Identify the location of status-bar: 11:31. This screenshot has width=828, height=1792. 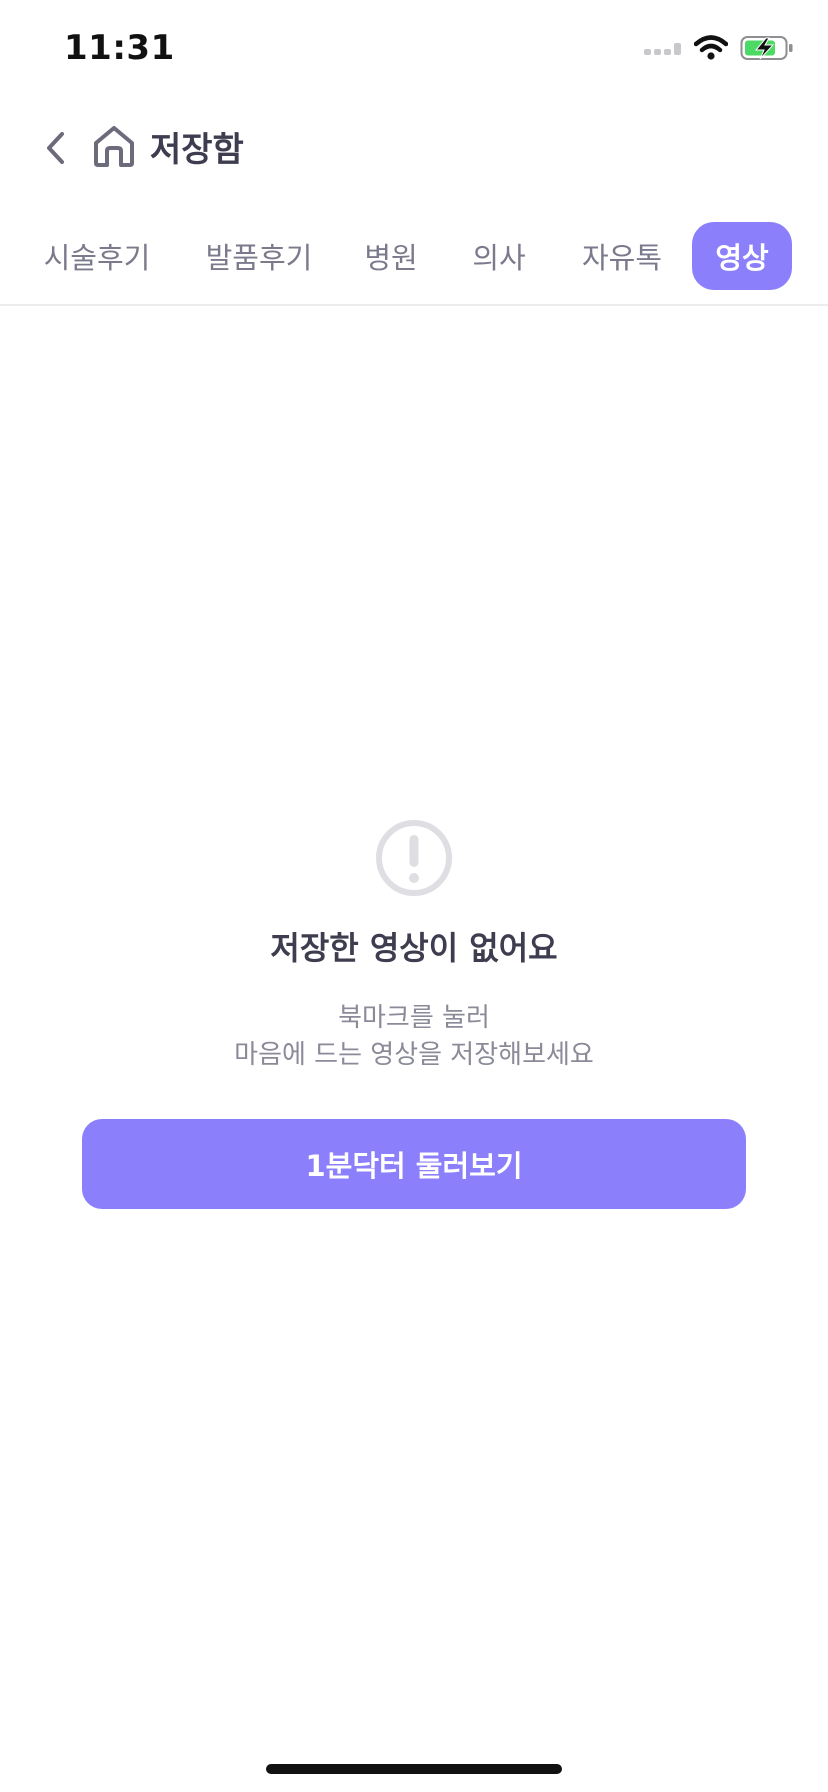
(414, 50).